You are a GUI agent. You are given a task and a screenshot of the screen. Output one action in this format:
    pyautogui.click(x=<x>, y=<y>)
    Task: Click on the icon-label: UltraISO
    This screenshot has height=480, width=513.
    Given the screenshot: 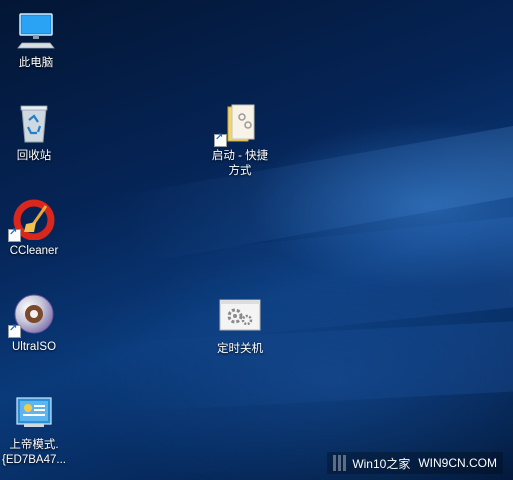 What is the action you would take?
    pyautogui.click(x=34, y=347)
    